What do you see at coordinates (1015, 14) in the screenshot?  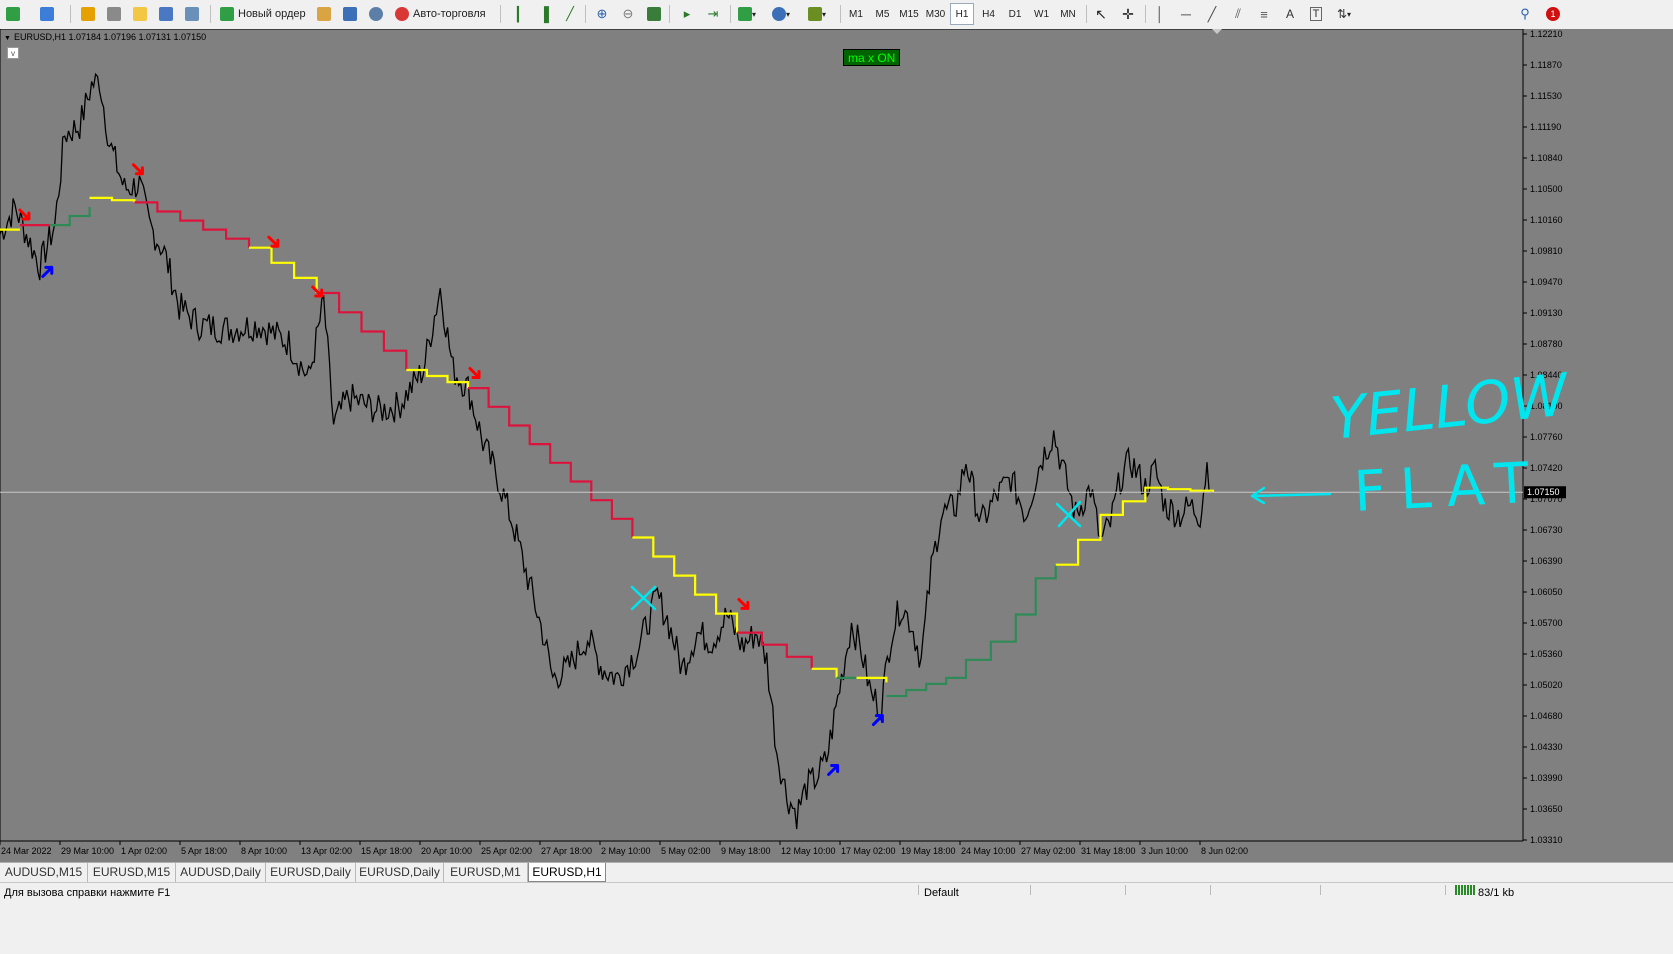 I see `timeframe-d1-button: D1` at bounding box center [1015, 14].